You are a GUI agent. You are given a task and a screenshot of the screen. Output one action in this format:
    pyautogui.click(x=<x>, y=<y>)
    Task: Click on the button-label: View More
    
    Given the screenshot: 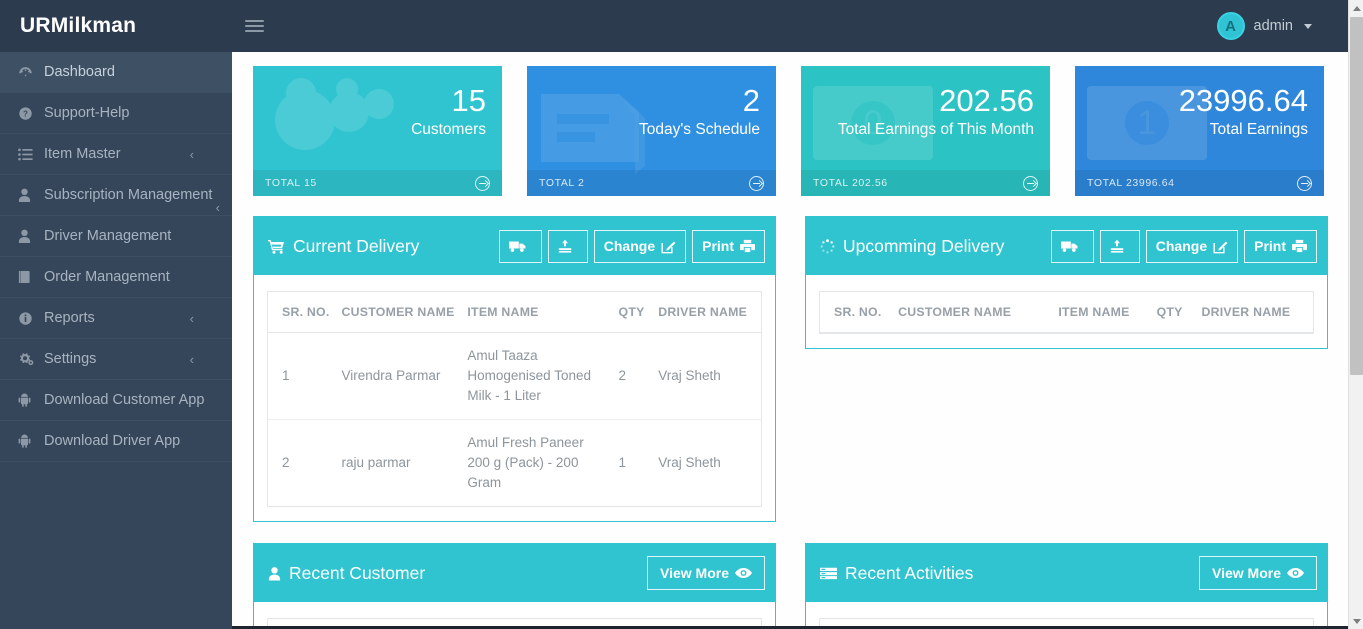 What is the action you would take?
    pyautogui.click(x=694, y=573)
    